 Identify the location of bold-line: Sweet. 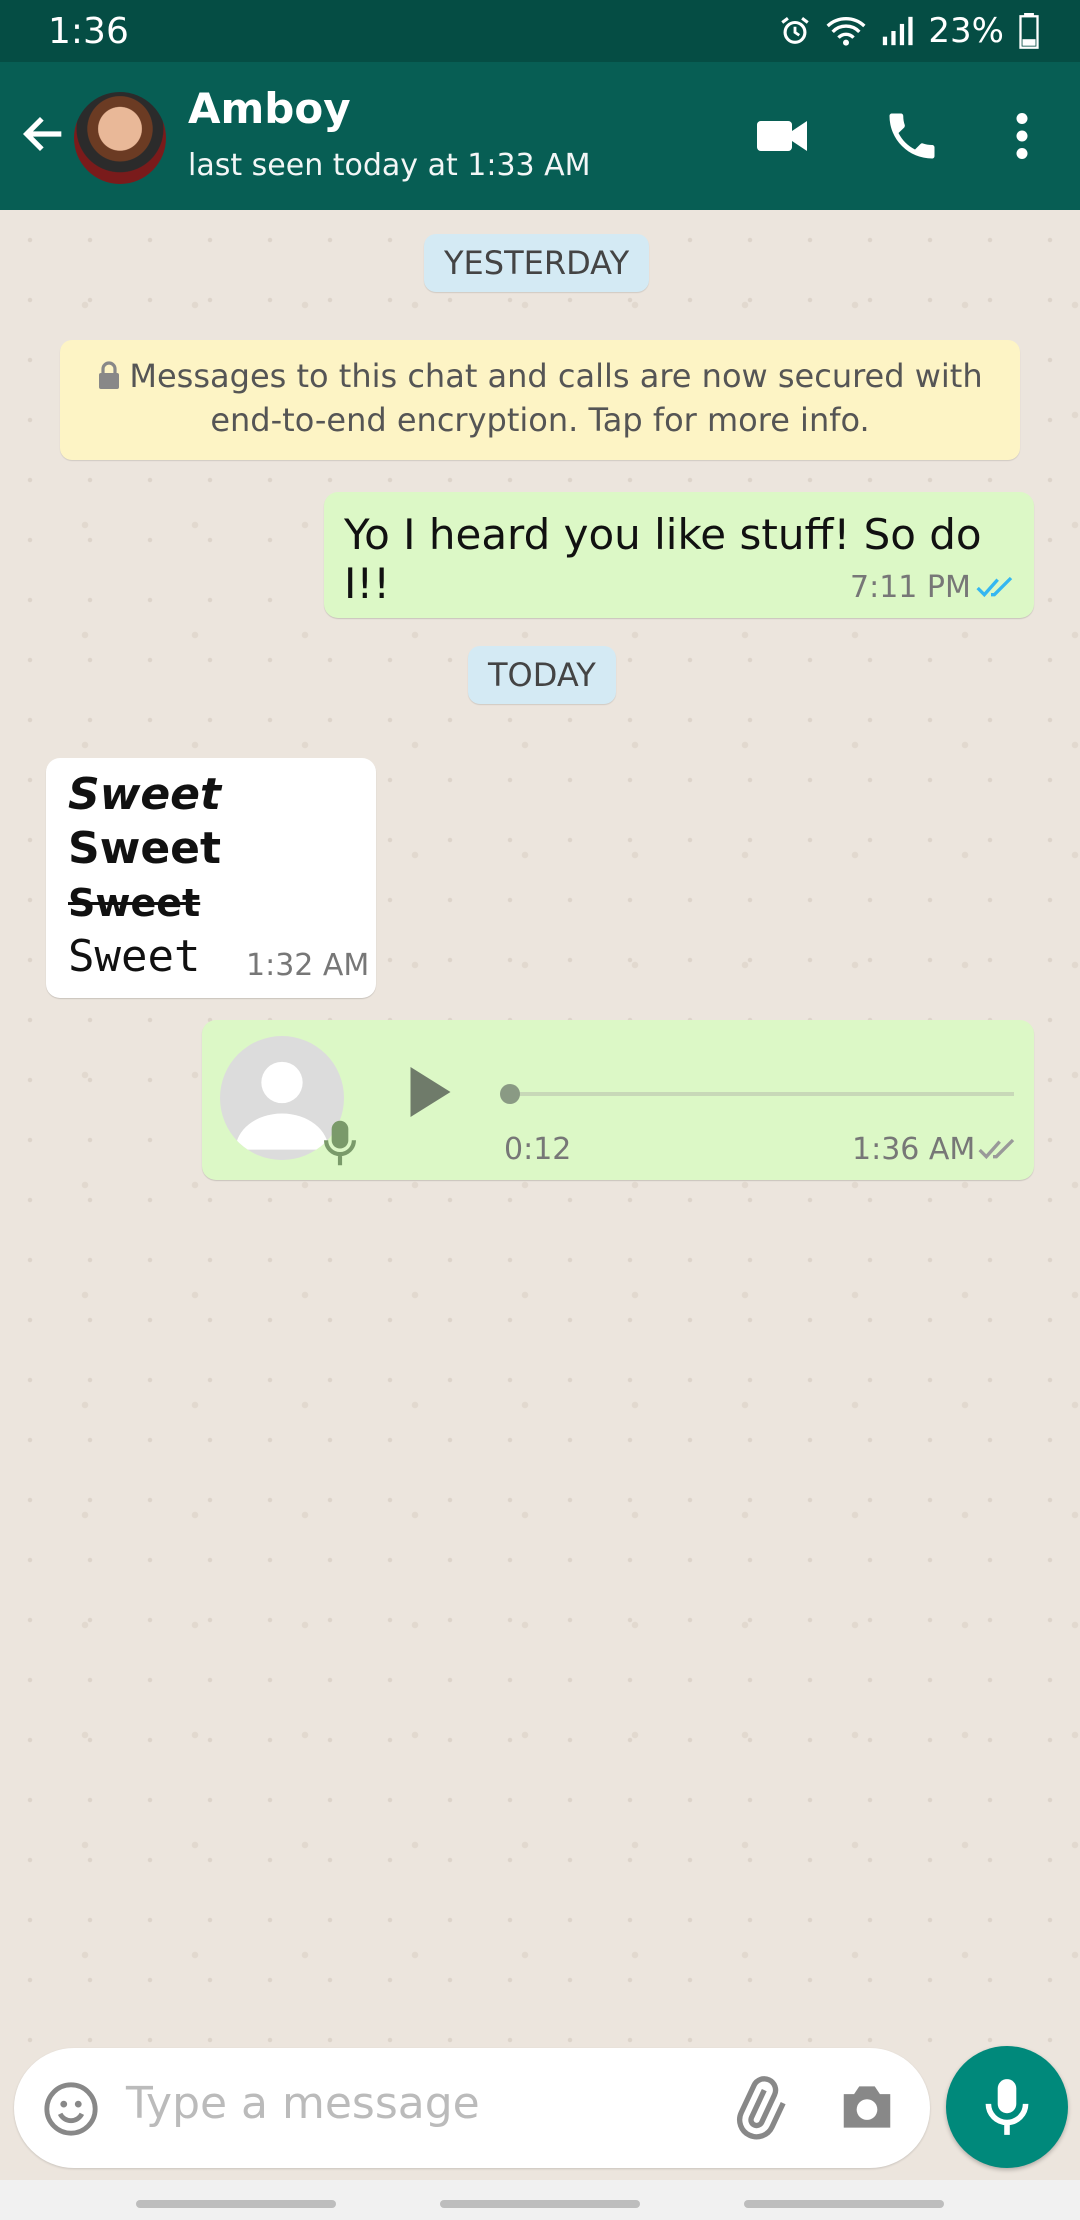
(145, 848).